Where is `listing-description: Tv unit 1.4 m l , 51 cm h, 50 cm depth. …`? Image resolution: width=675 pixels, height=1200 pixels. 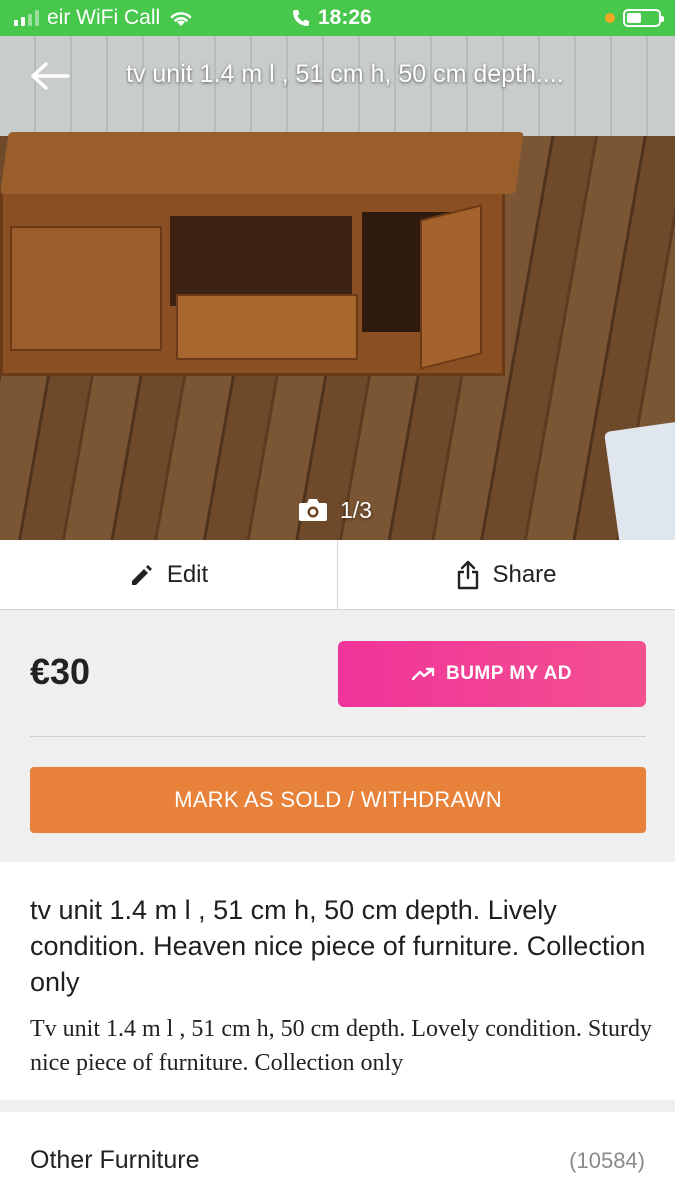 listing-description: Tv unit 1.4 m l , 51 cm h, 50 cm depth. … is located at coordinates (341, 1046).